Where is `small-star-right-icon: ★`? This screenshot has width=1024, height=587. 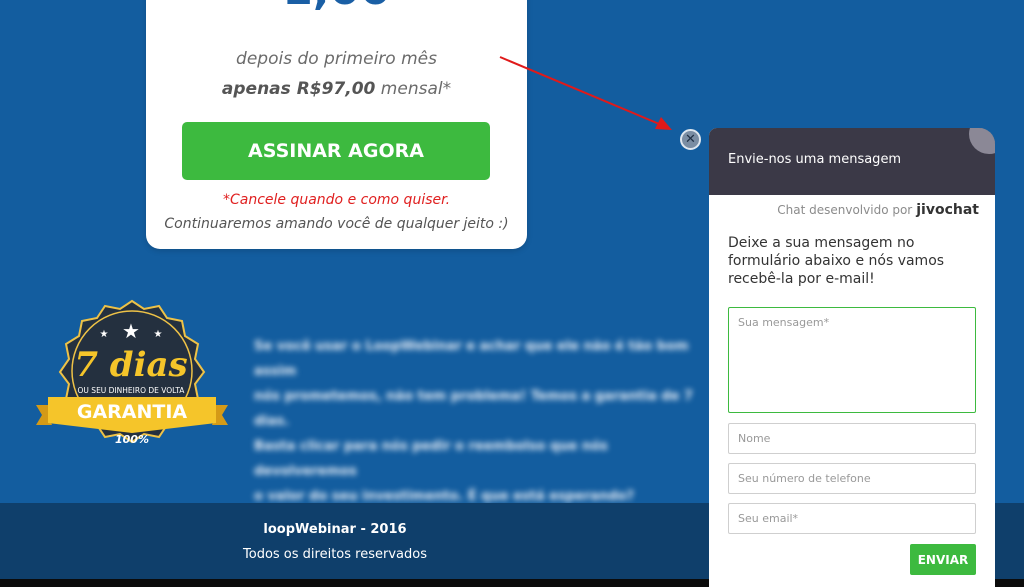 small-star-right-icon: ★ is located at coordinates (158, 334).